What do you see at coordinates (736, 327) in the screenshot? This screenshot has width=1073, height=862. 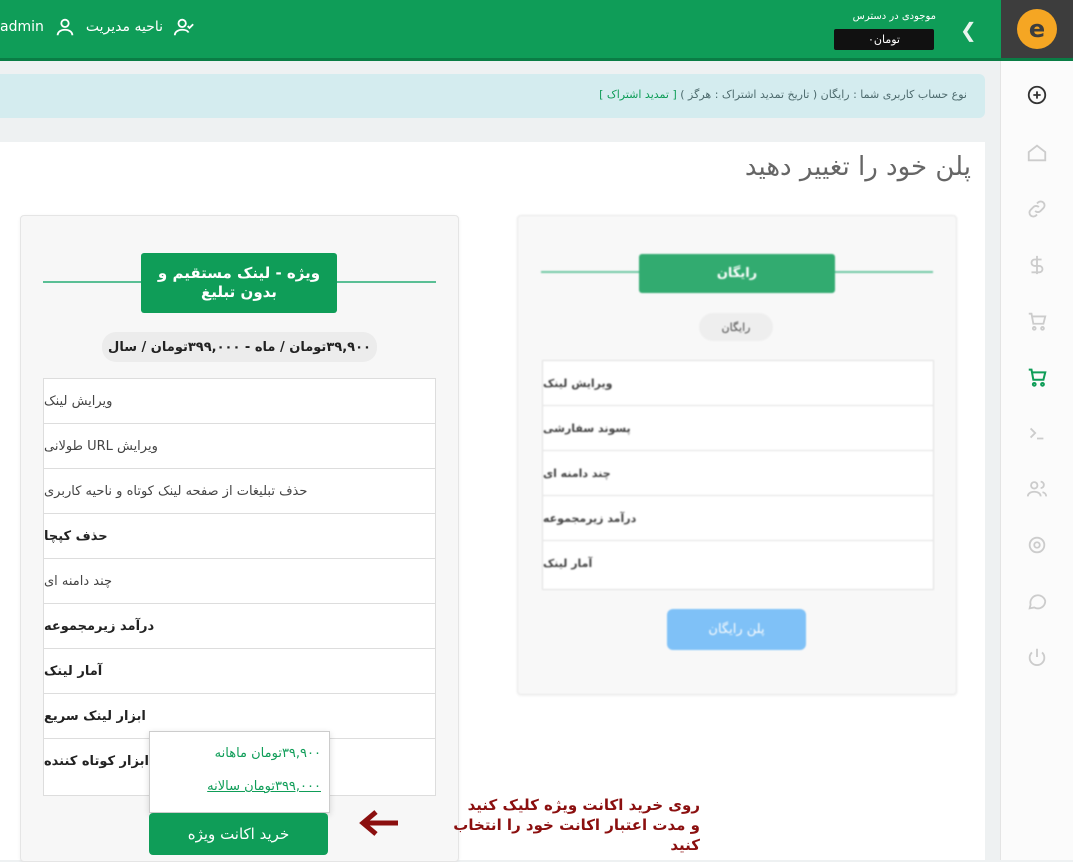 I see `free-plan-price: رایگان` at bounding box center [736, 327].